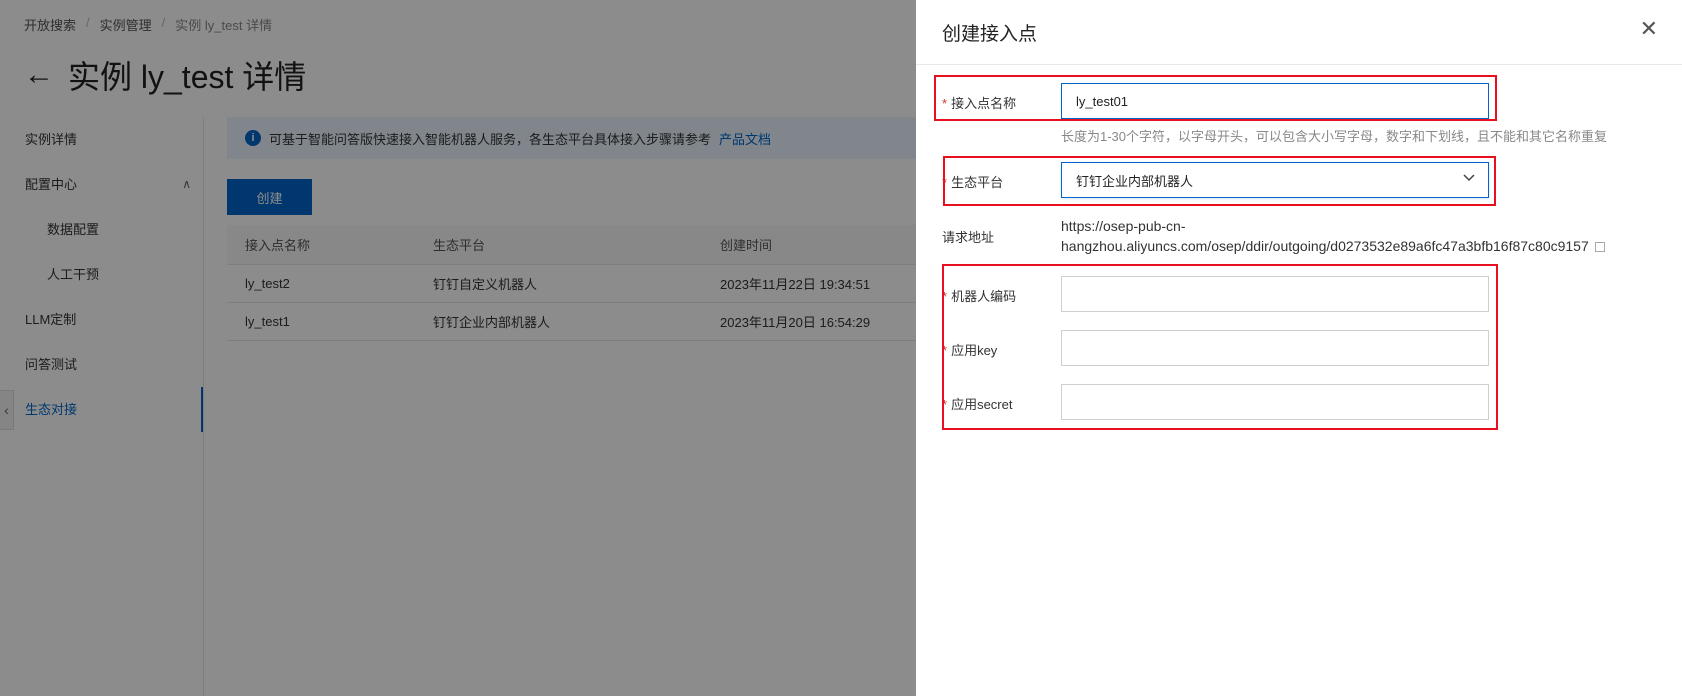 Image resolution: width=1682 pixels, height=696 pixels. Describe the element at coordinates (1215, 98) in the screenshot. I see `highlight-box-name` at that location.